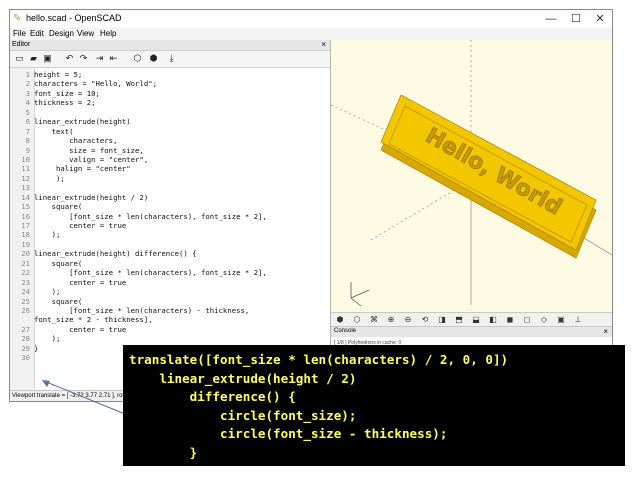 Image resolution: width=638 pixels, height=479 pixels. I want to click on callout-line, so click(84, 397).